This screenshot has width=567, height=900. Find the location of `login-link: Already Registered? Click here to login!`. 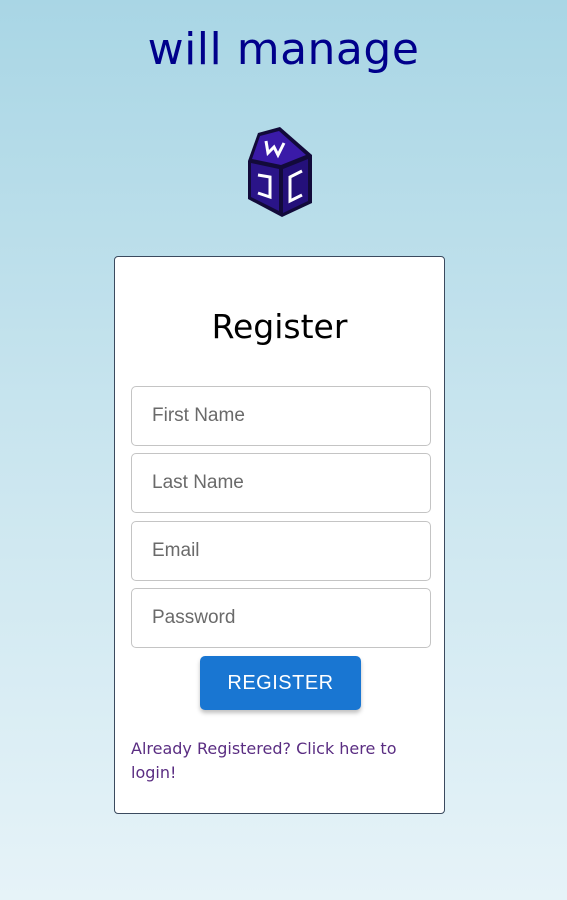

login-link: Already Registered? Click here to login! is located at coordinates (281, 761).